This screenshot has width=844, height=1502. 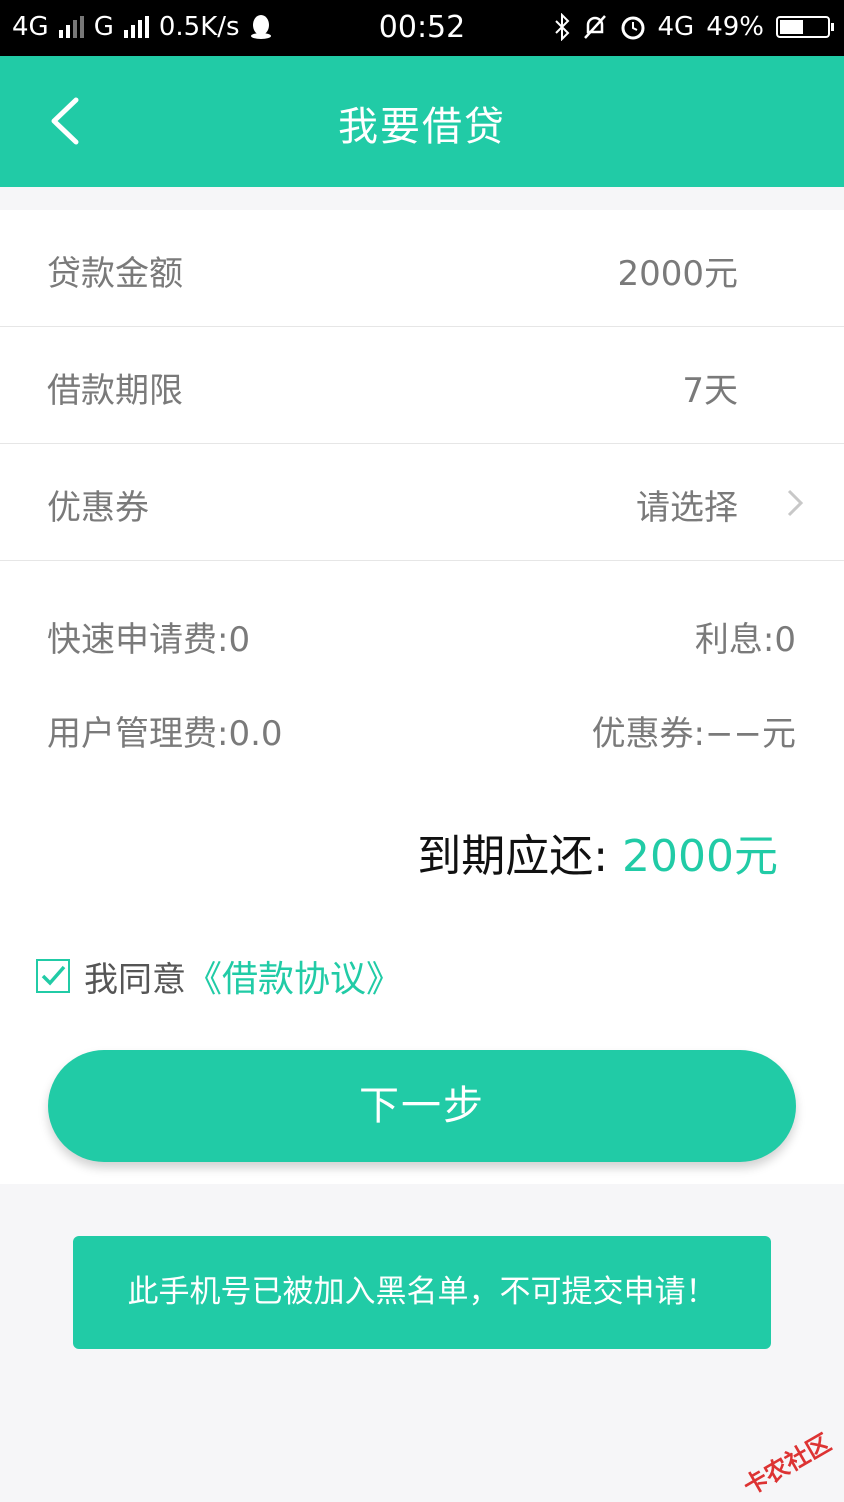 I want to click on status-right: 4G 49%, so click(x=694, y=27).